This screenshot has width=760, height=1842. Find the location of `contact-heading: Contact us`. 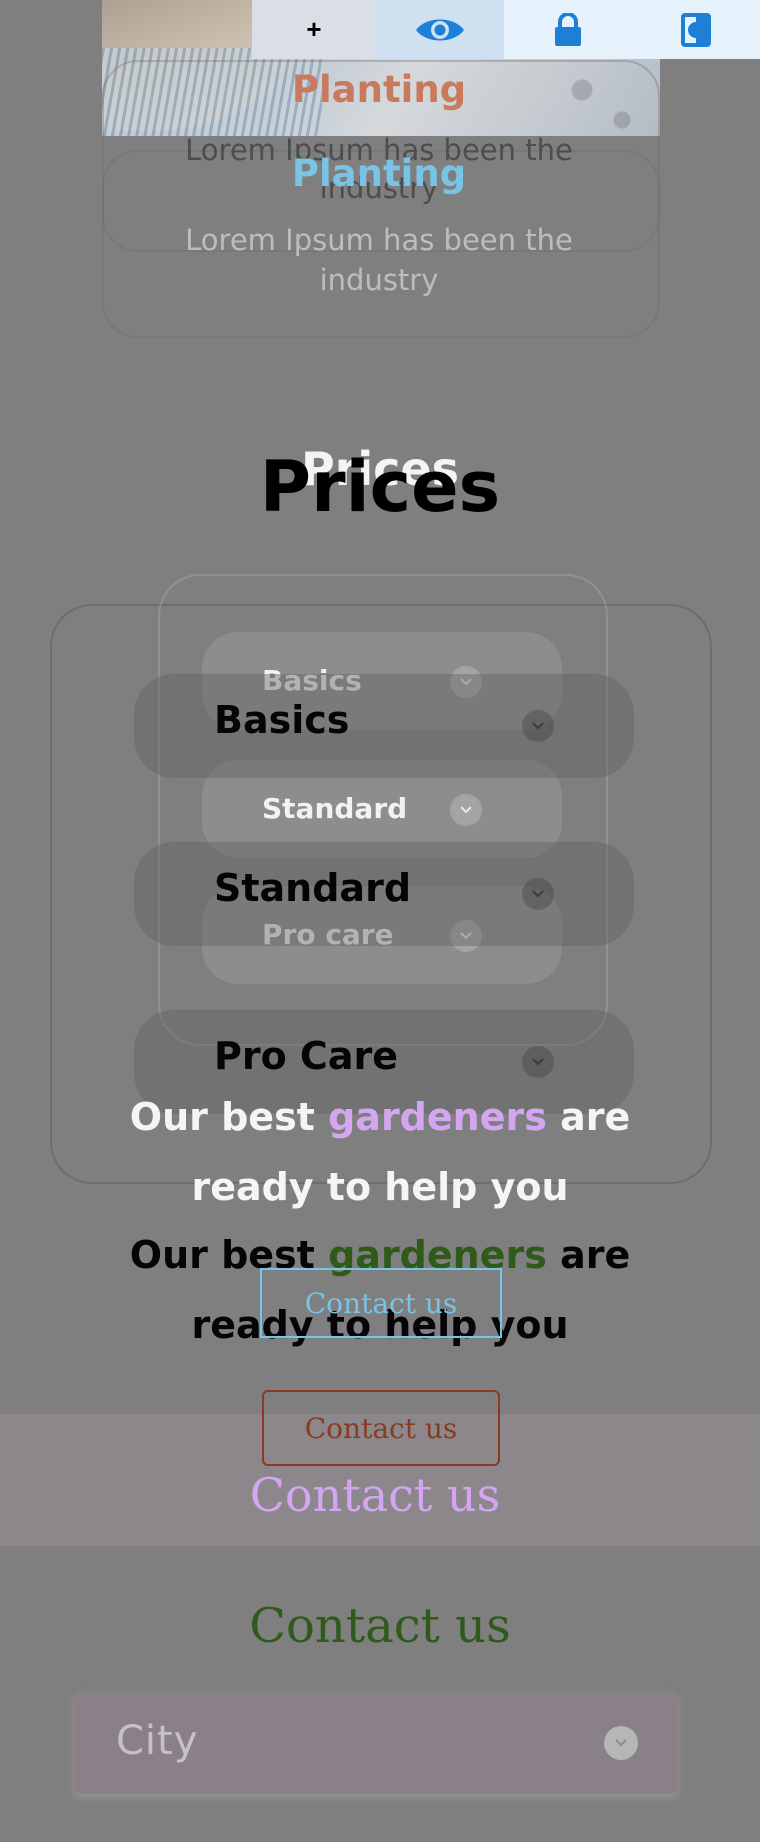

contact-heading: Contact us is located at coordinates (380, 1626).